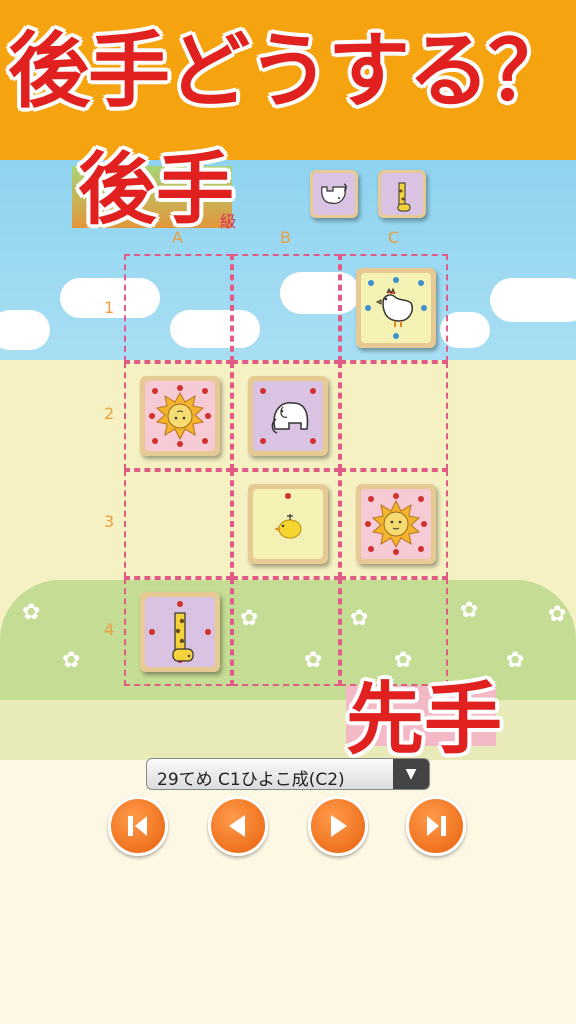  I want to click on row-label: 1, so click(109, 307).